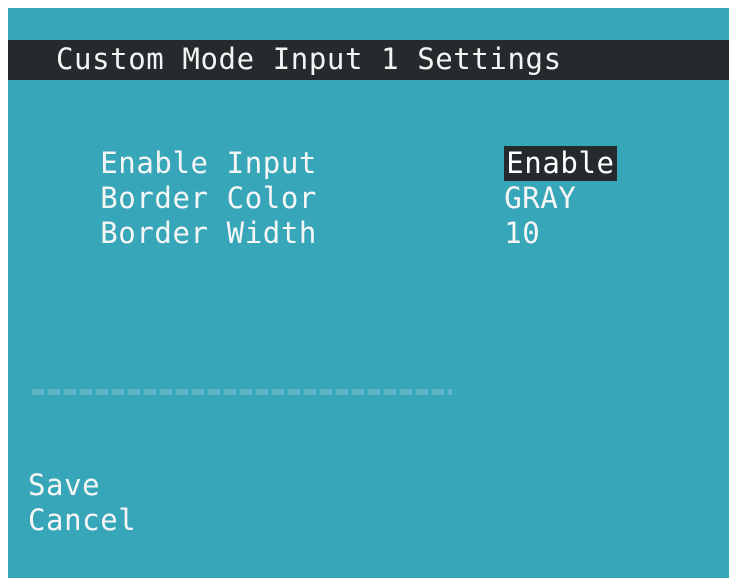 This screenshot has height=586, width=738. What do you see at coordinates (522, 233) in the screenshot?
I see `setting-value: 10` at bounding box center [522, 233].